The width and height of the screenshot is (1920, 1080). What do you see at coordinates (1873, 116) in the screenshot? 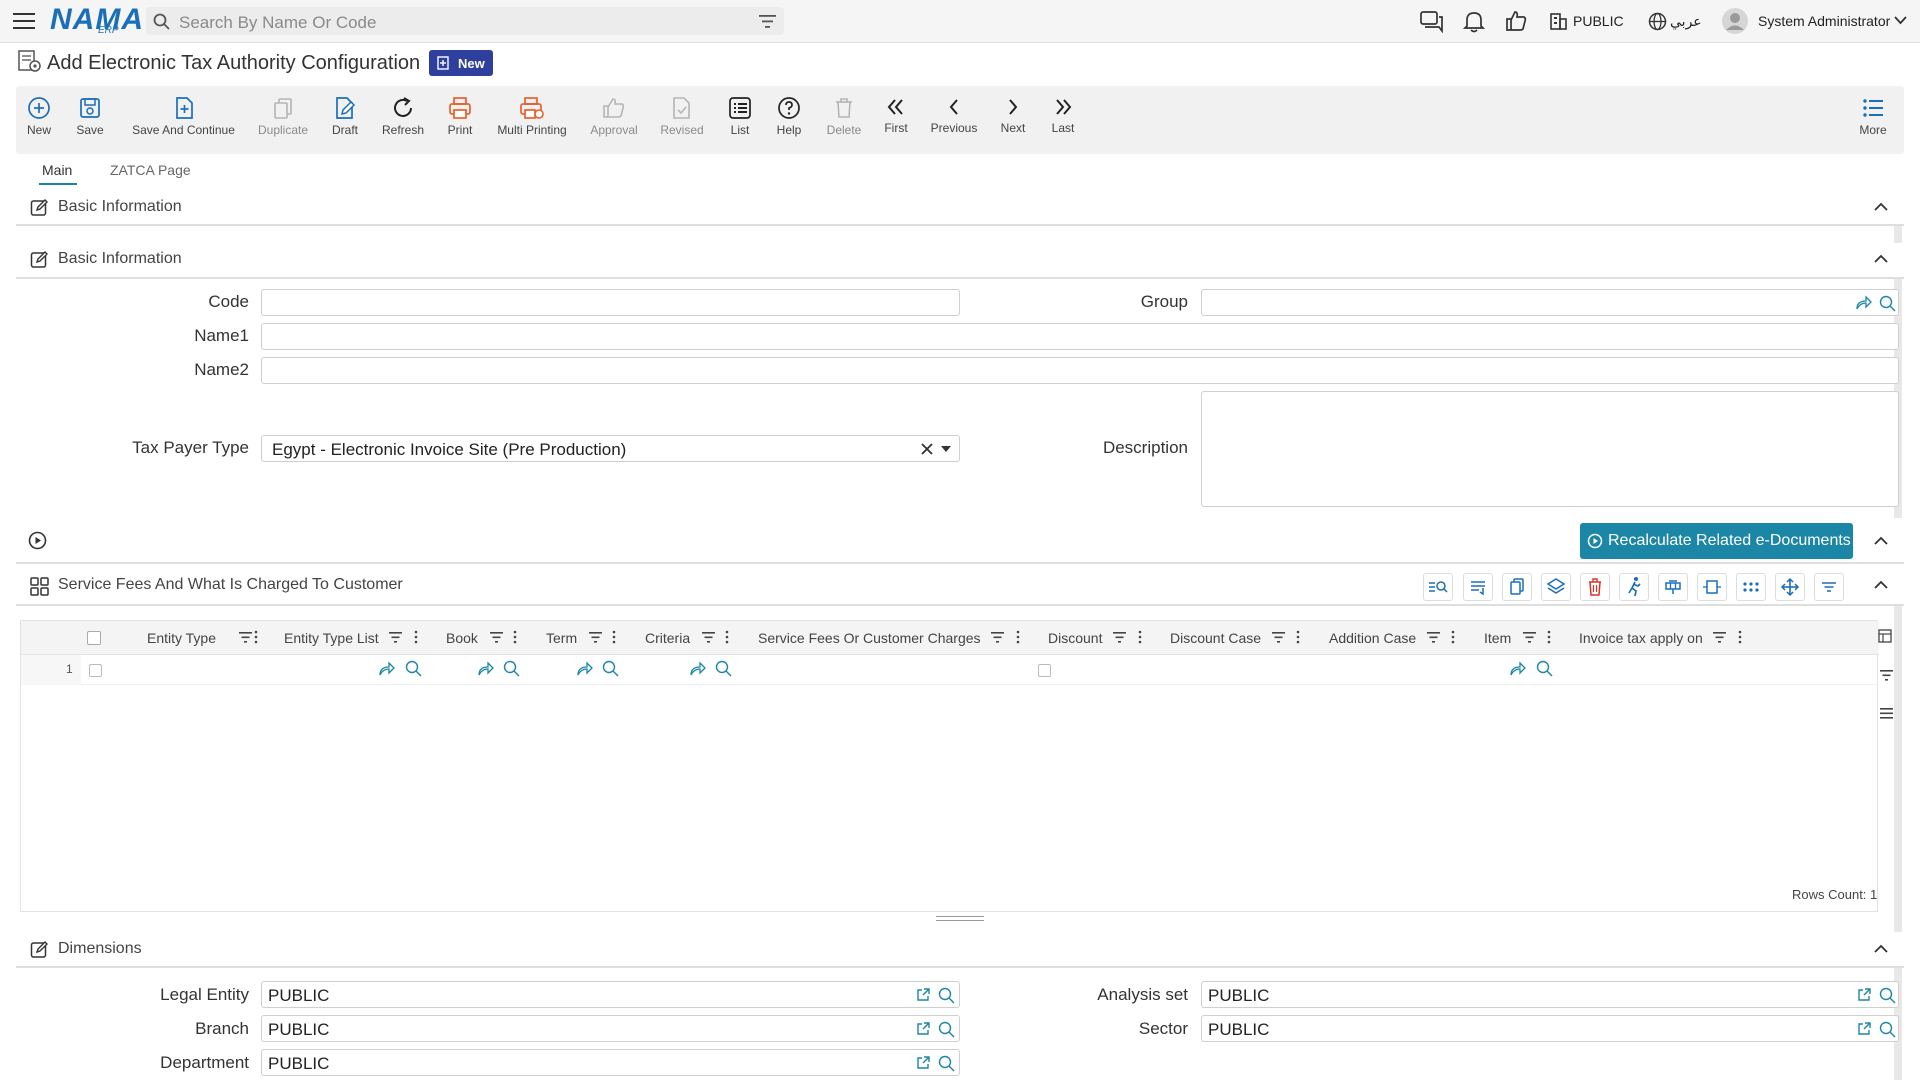
I see `more-button: More` at bounding box center [1873, 116].